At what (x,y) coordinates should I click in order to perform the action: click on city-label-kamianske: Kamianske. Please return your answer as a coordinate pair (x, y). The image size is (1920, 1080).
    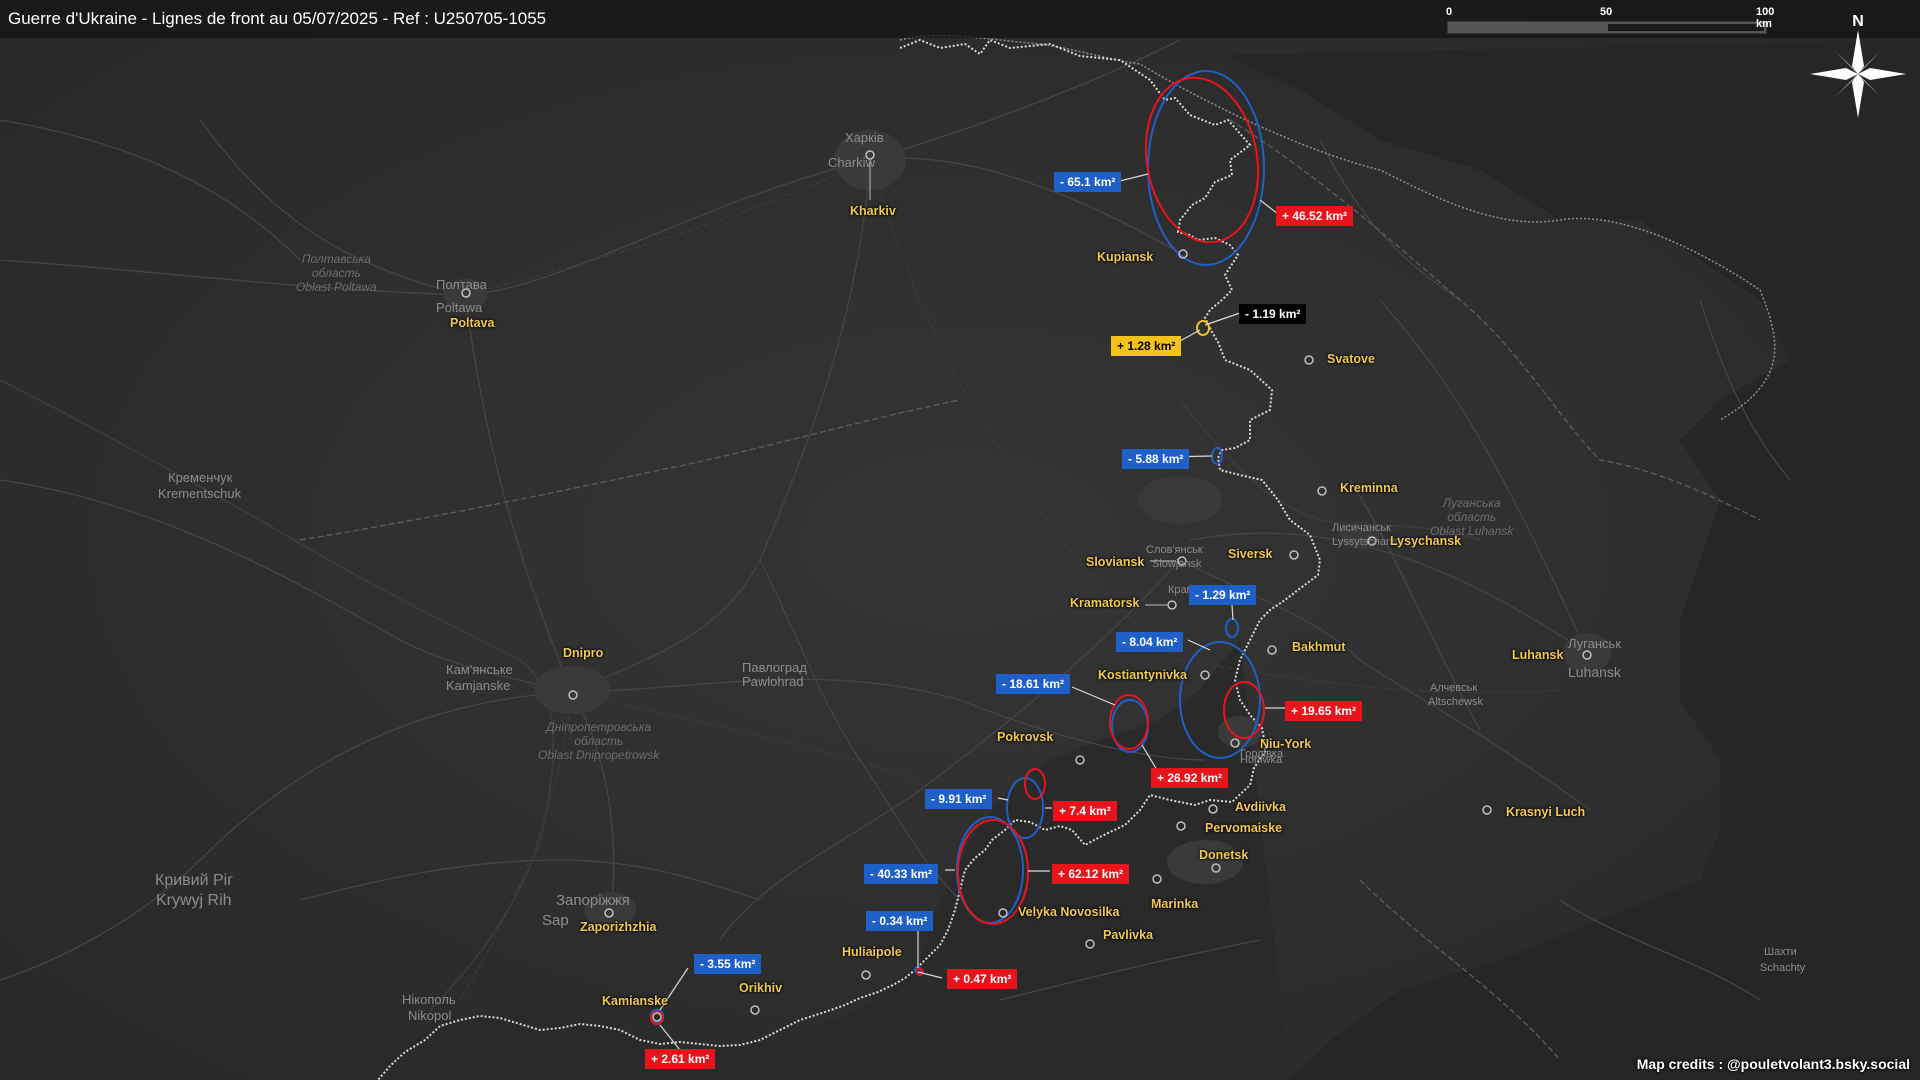
    Looking at the image, I should click on (635, 1001).